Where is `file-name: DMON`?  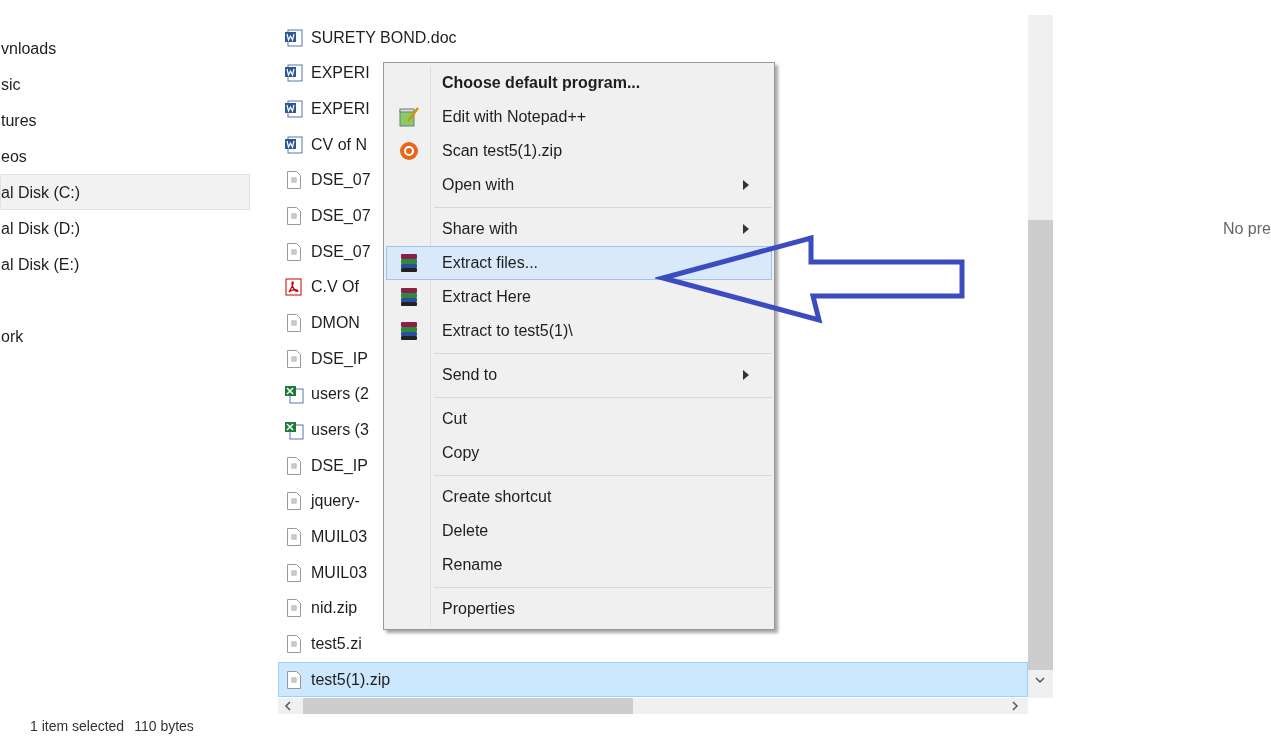
file-name: DMON is located at coordinates (335, 323).